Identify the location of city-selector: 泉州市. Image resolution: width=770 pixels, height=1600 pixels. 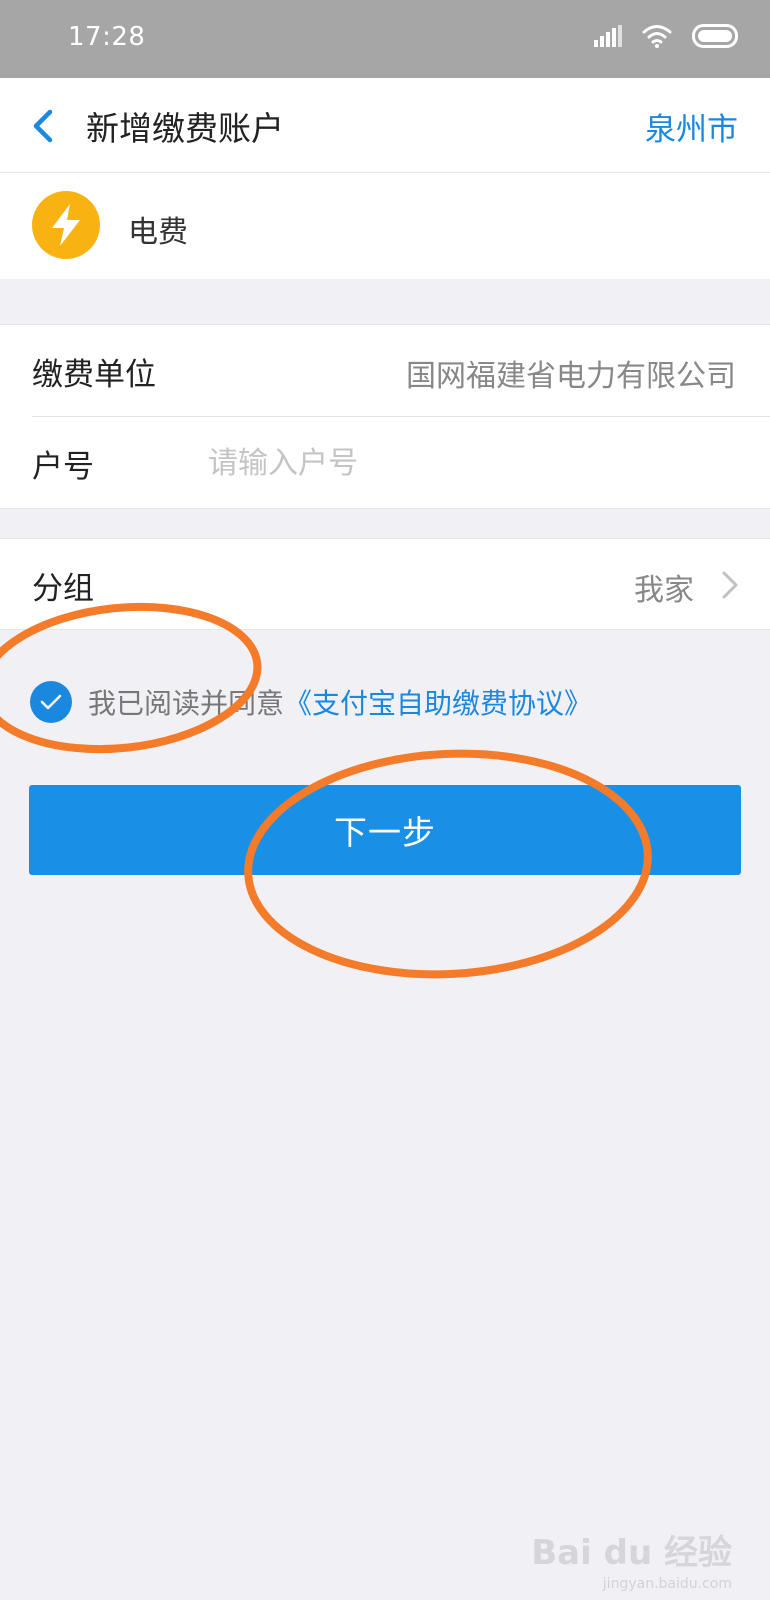
(691, 126).